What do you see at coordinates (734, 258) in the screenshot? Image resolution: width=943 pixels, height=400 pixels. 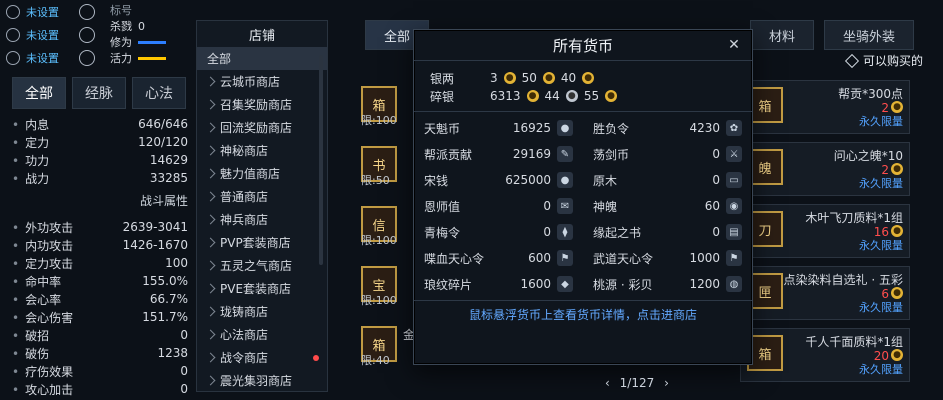 I see `flag-icon: ⚑` at bounding box center [734, 258].